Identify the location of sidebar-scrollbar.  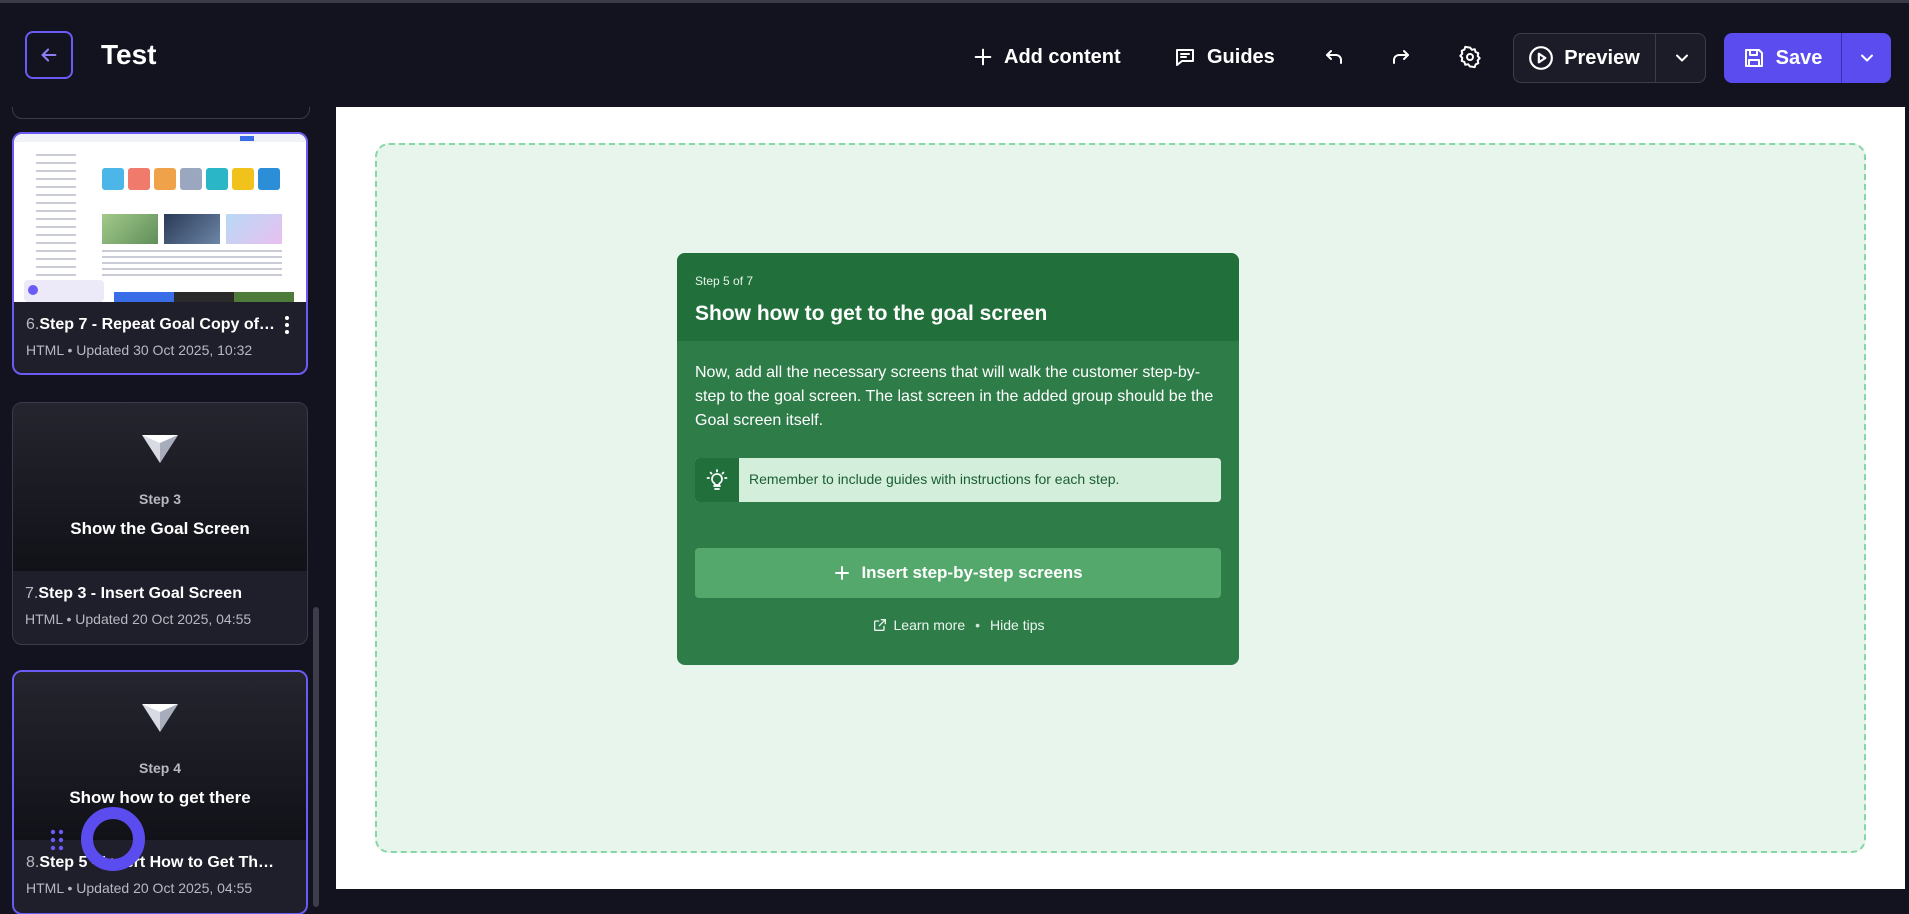
(316, 757).